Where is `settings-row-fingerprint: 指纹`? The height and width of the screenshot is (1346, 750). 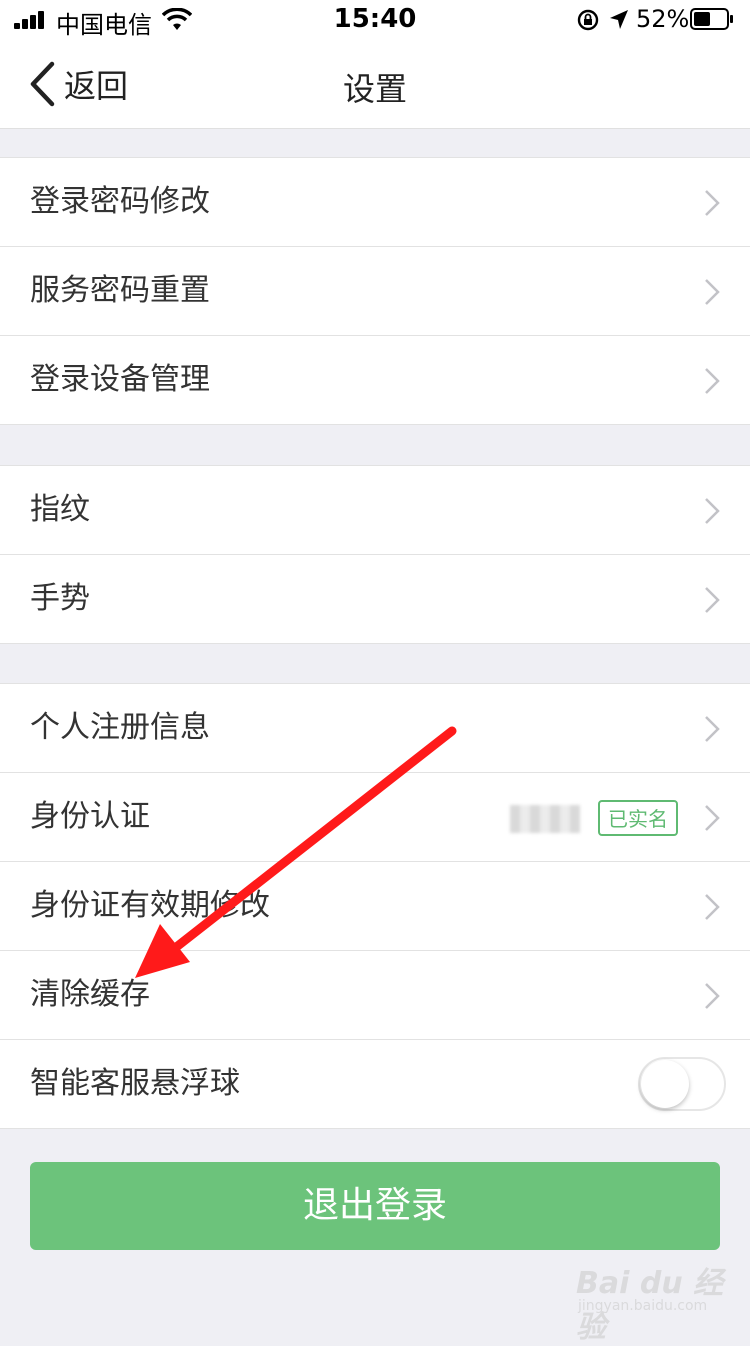
settings-row-fingerprint: 指纹 is located at coordinates (375, 510).